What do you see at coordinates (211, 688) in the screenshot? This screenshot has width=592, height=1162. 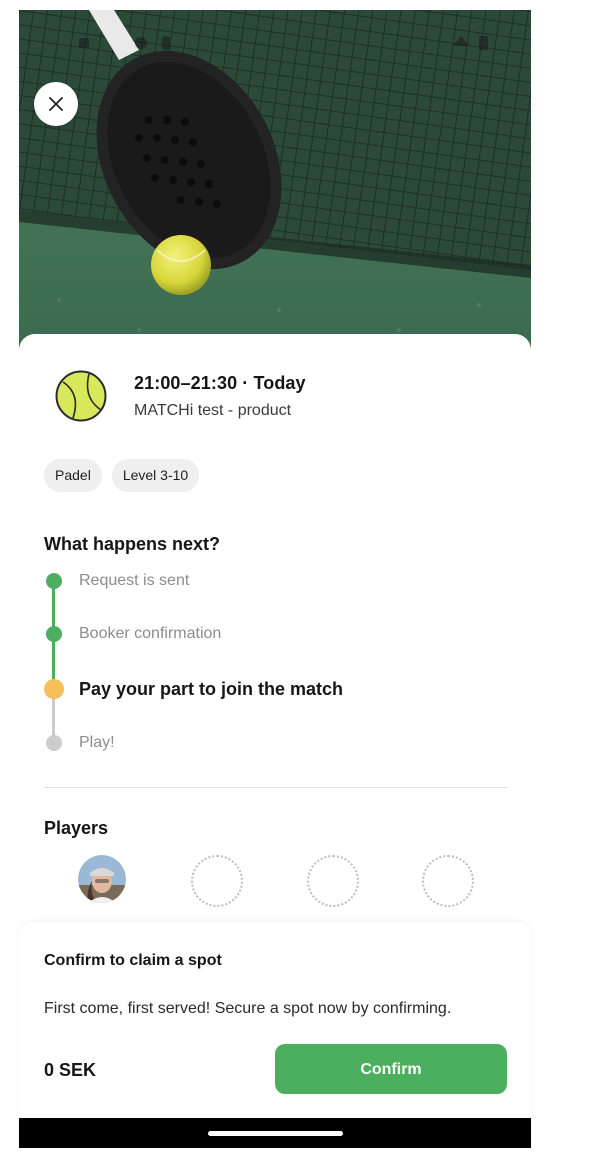 I see `step-label: Pay your part to join the match` at bounding box center [211, 688].